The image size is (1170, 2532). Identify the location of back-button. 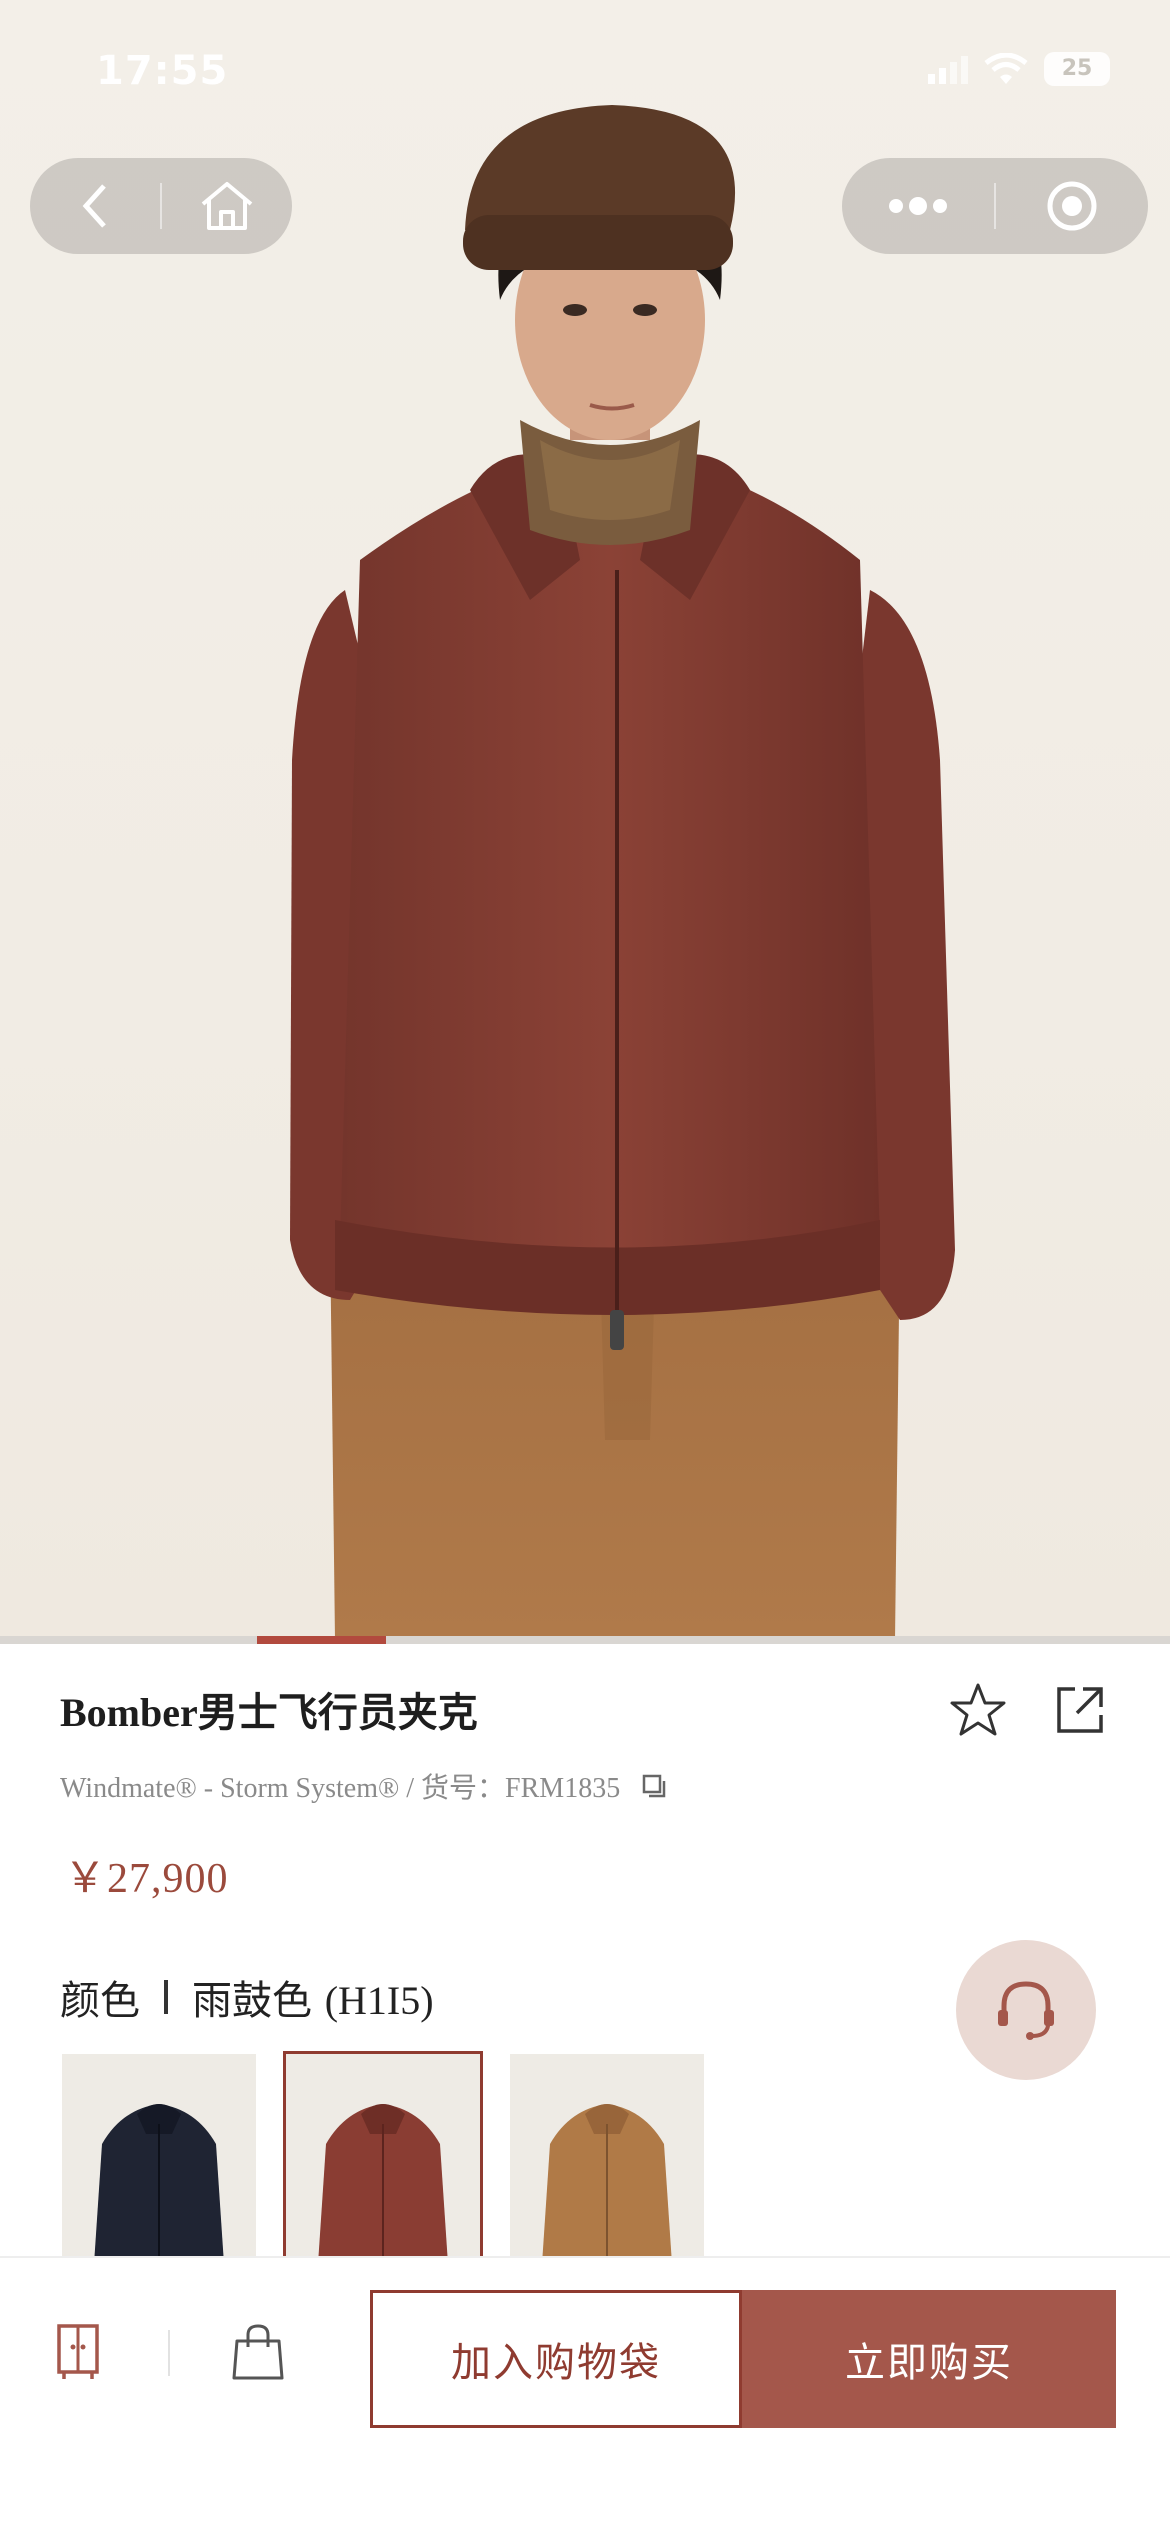
(95, 206).